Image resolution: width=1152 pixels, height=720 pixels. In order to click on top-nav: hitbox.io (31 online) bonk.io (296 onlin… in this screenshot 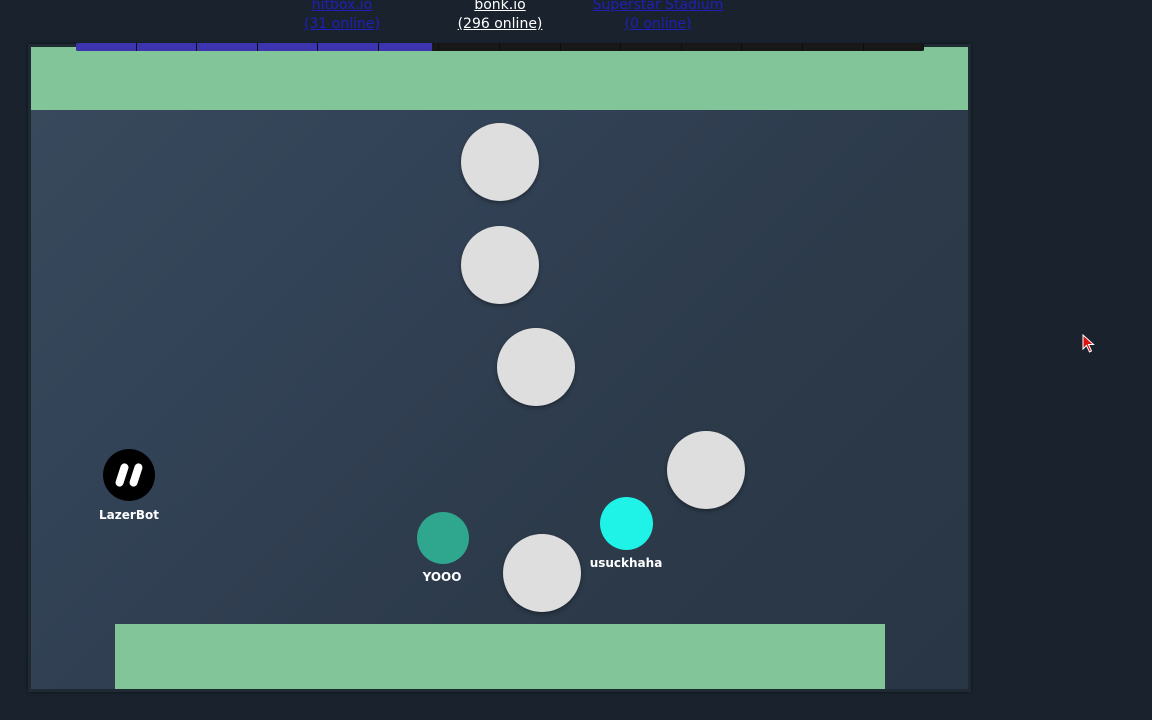, I will do `click(576, 20)`.